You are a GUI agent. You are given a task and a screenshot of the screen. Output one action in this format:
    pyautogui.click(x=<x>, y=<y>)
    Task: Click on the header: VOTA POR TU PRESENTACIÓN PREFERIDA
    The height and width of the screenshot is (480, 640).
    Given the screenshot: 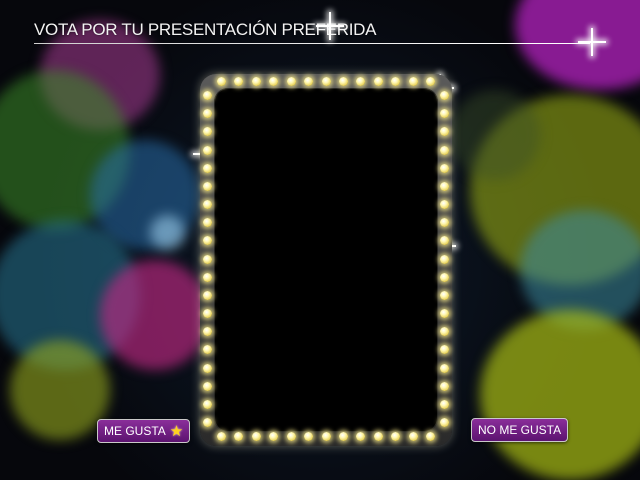 What is the action you would take?
    pyautogui.click(x=312, y=33)
    